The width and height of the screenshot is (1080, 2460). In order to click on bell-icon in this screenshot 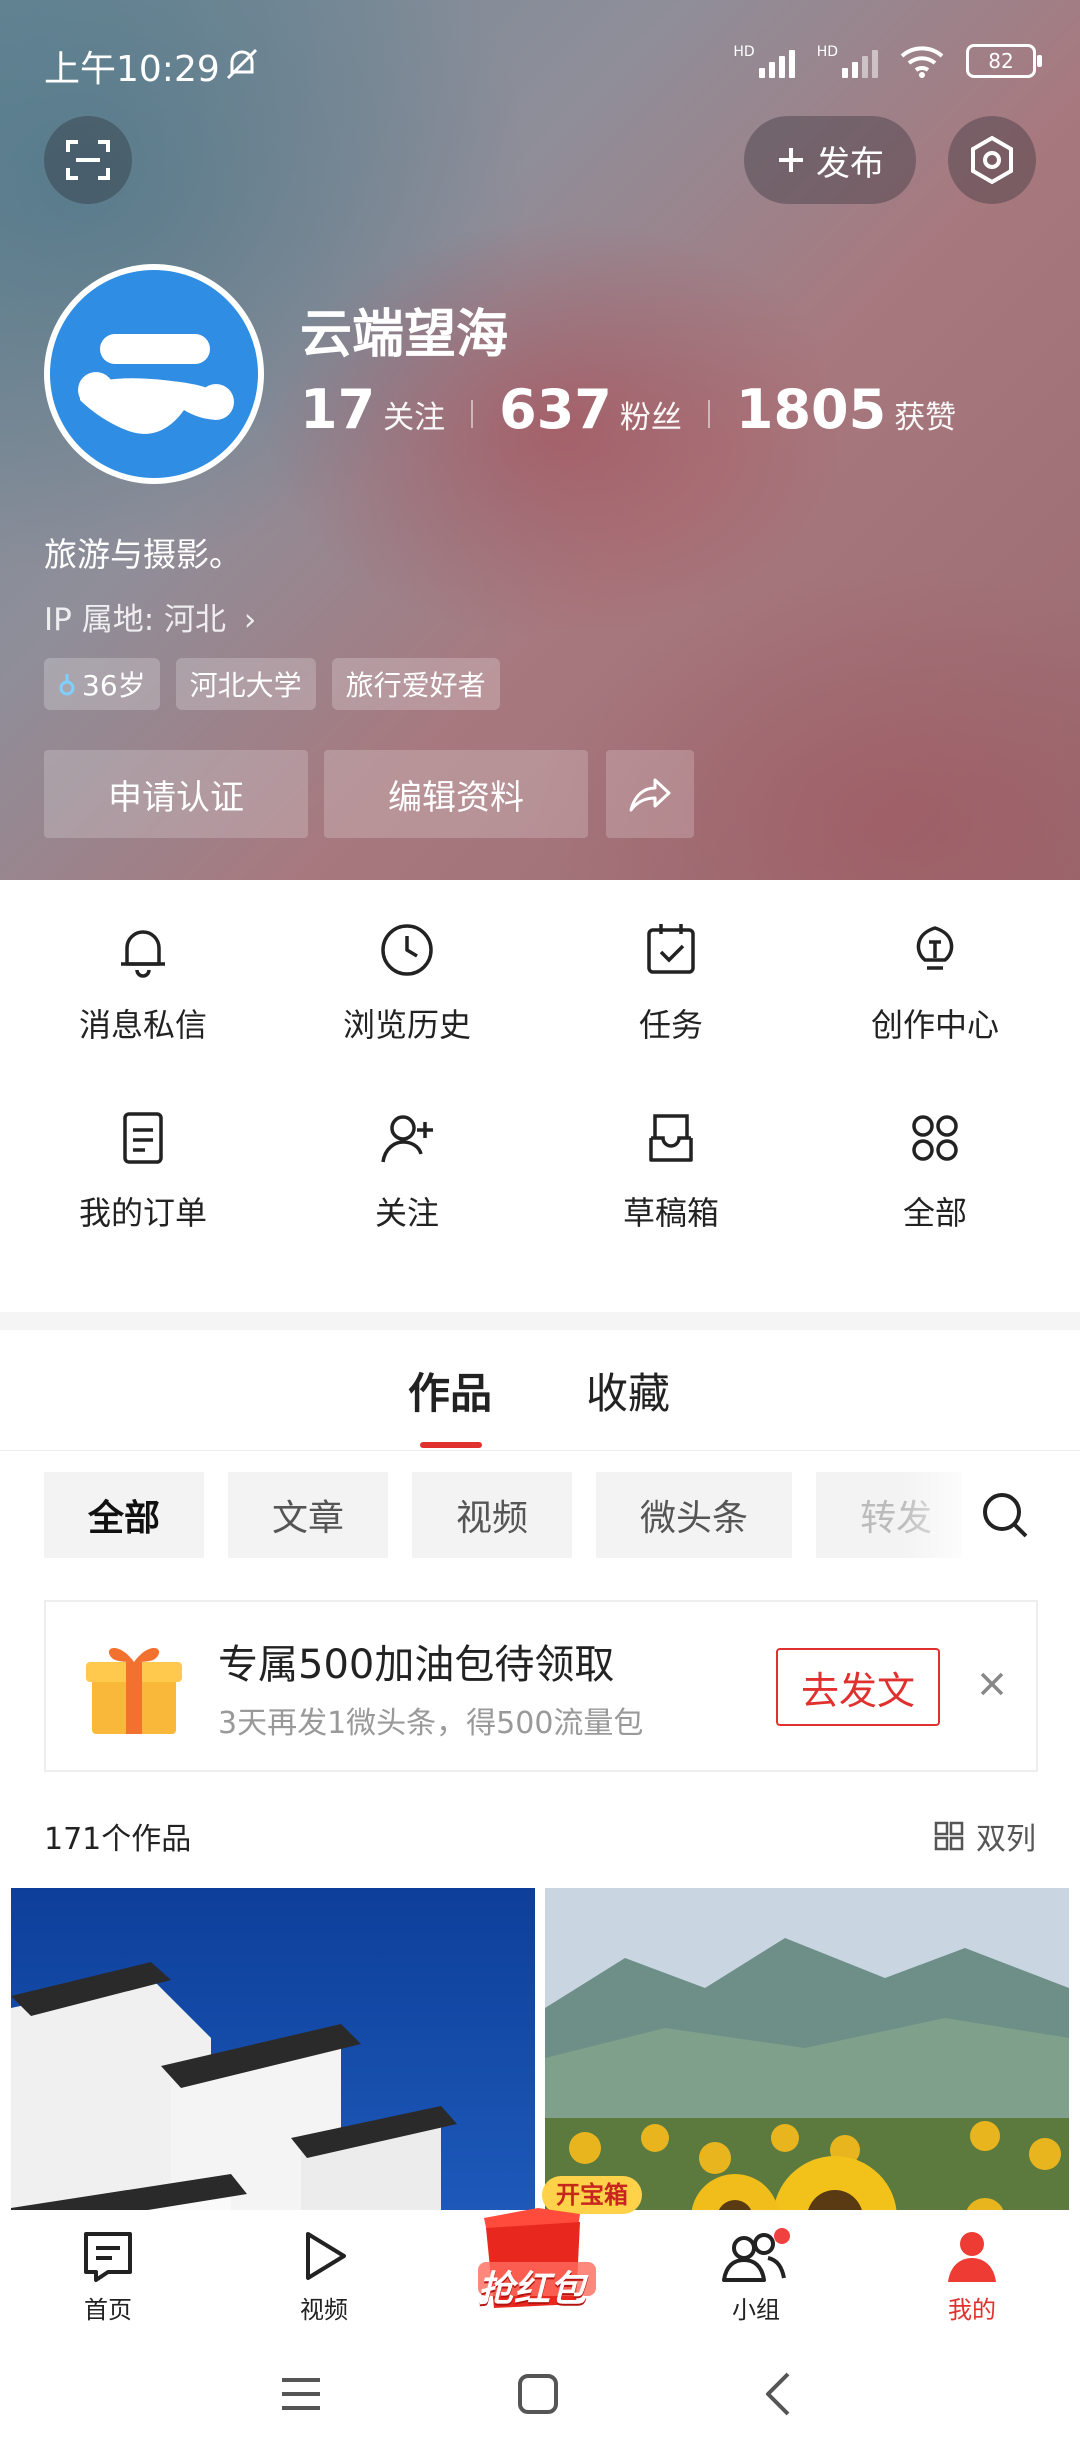, I will do `click(143, 954)`.